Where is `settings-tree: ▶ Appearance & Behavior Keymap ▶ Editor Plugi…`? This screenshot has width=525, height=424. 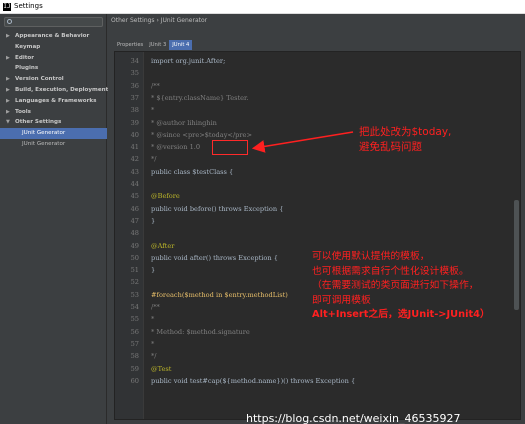 settings-tree: ▶ Appearance & Behavior Keymap ▶ Editor Plugi… is located at coordinates (54, 90).